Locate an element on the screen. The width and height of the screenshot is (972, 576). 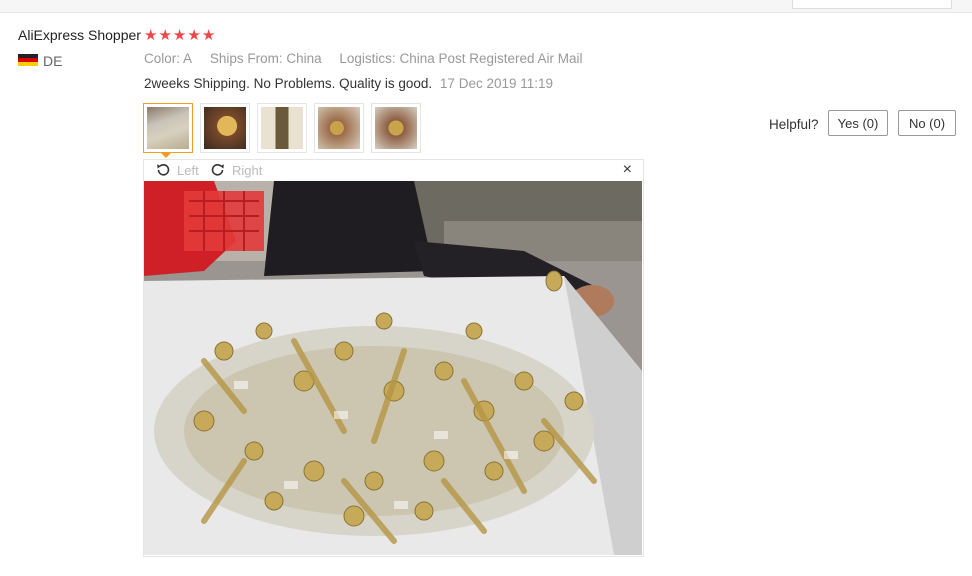
top-bar is located at coordinates (486, 6).